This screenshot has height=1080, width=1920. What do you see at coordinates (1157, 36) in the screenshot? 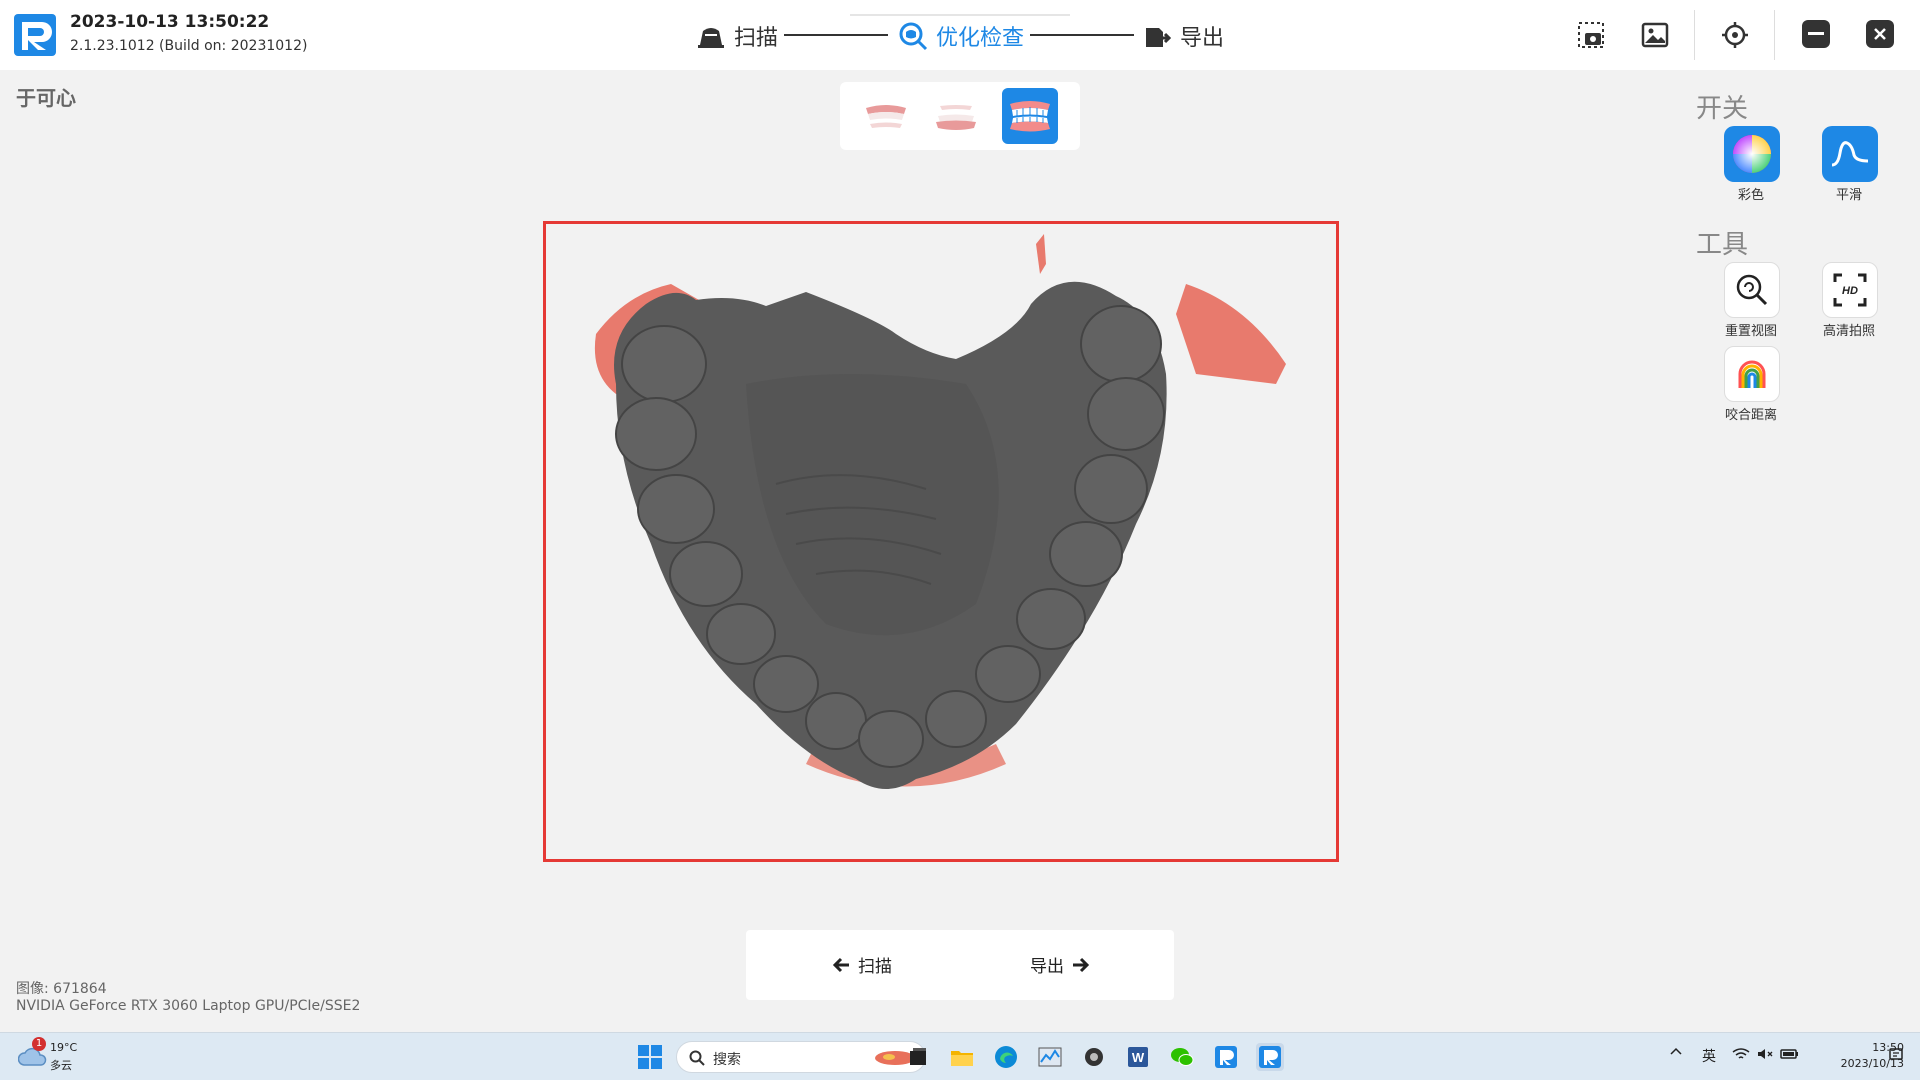
I see `export-icon` at bounding box center [1157, 36].